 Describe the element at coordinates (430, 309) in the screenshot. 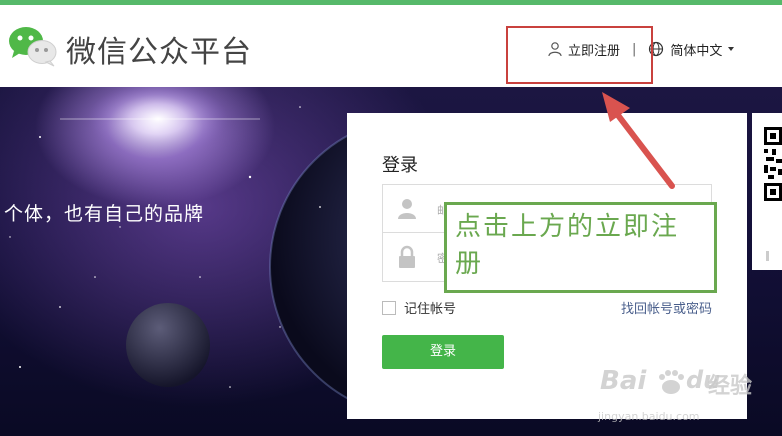

I see `remember-label: 记住帐号` at that location.